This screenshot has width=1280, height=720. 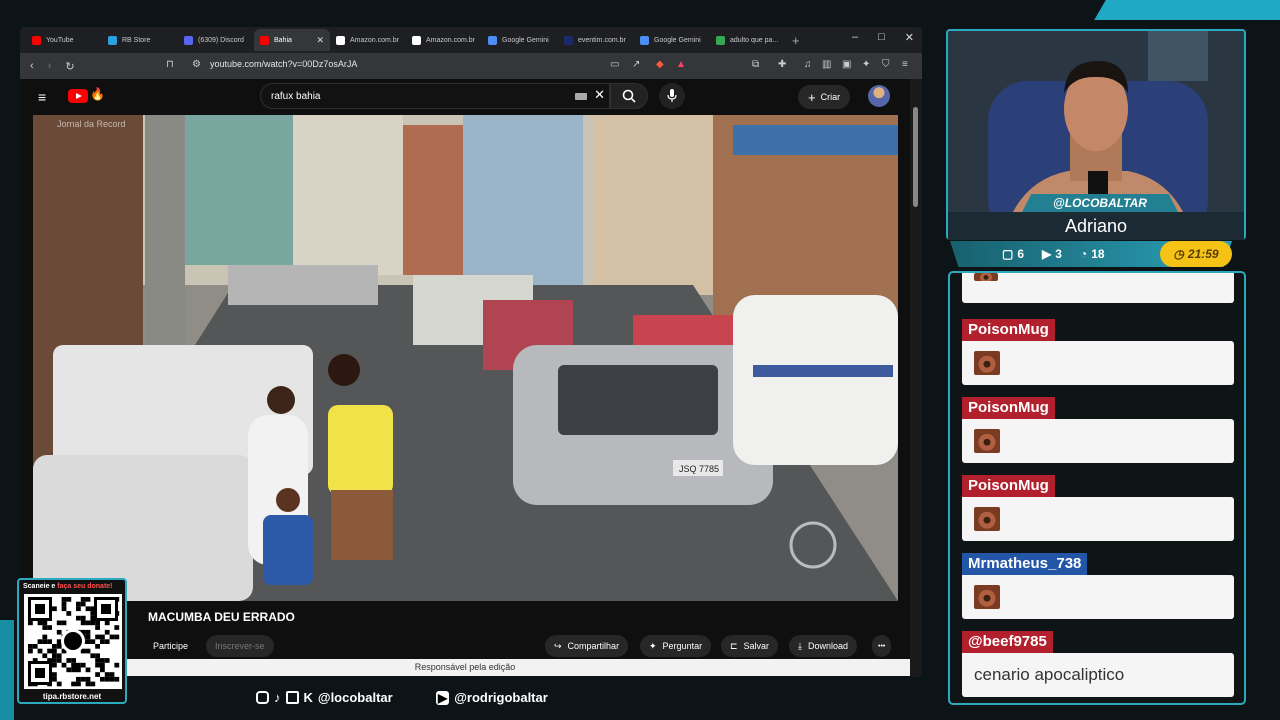 What do you see at coordinates (69, 66) in the screenshot?
I see `reload-icon: ↻` at bounding box center [69, 66].